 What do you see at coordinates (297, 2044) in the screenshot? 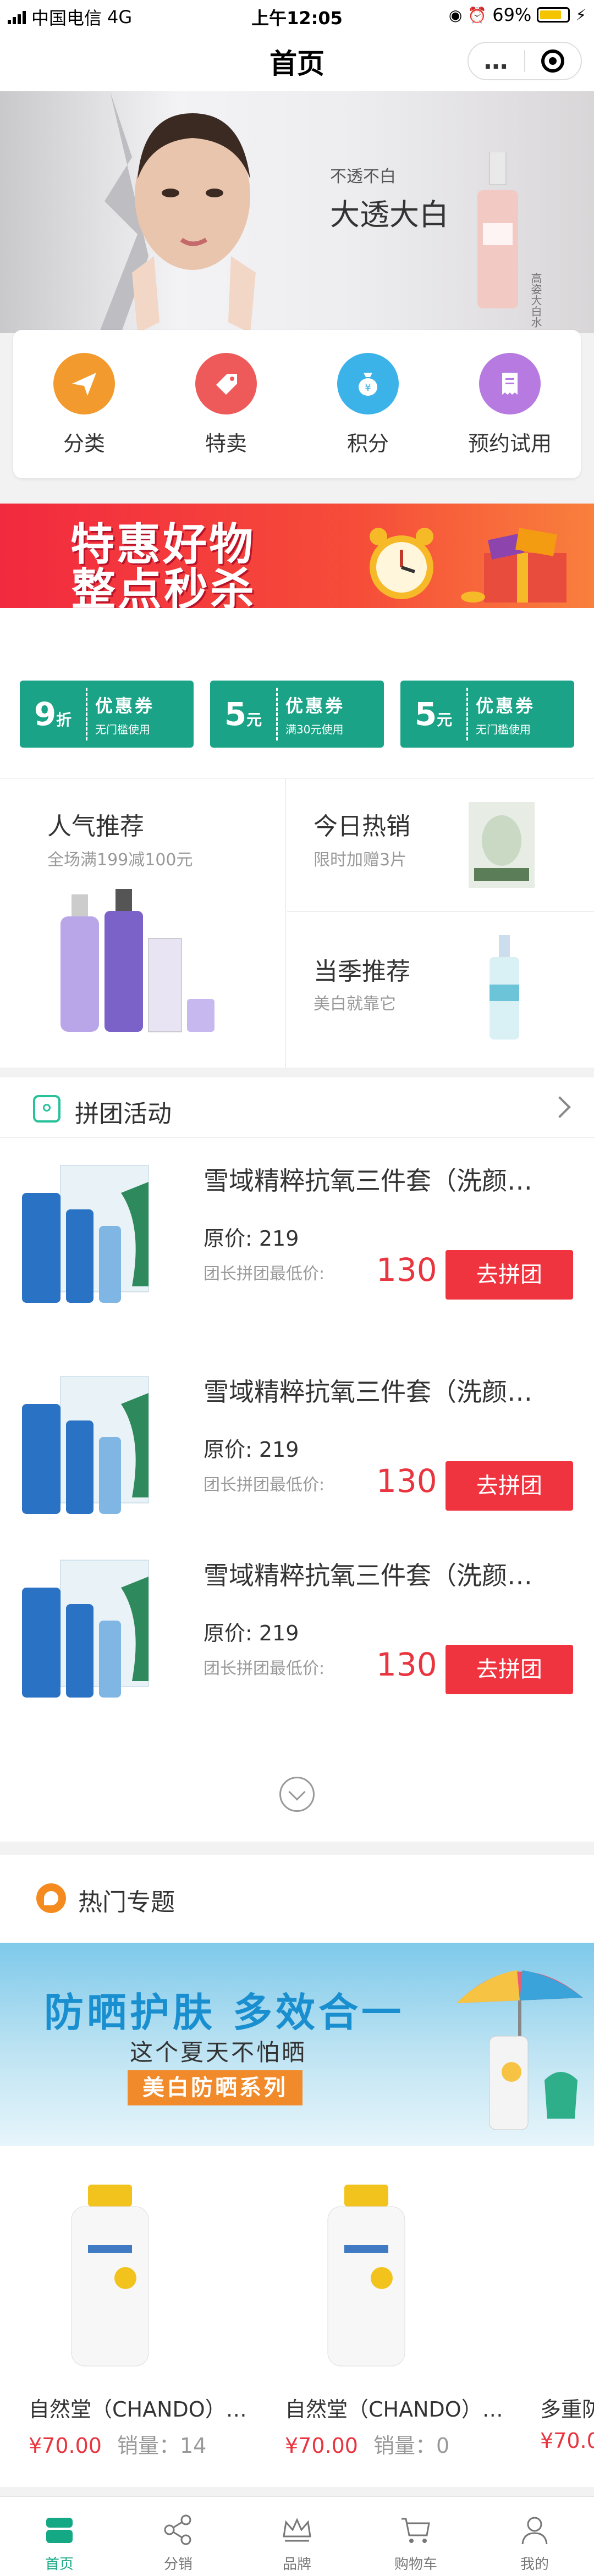
I see `sunscreen-banner: 防晒护肤 多效合一 这个夏天不怕晒 美白防晒系列` at bounding box center [297, 2044].